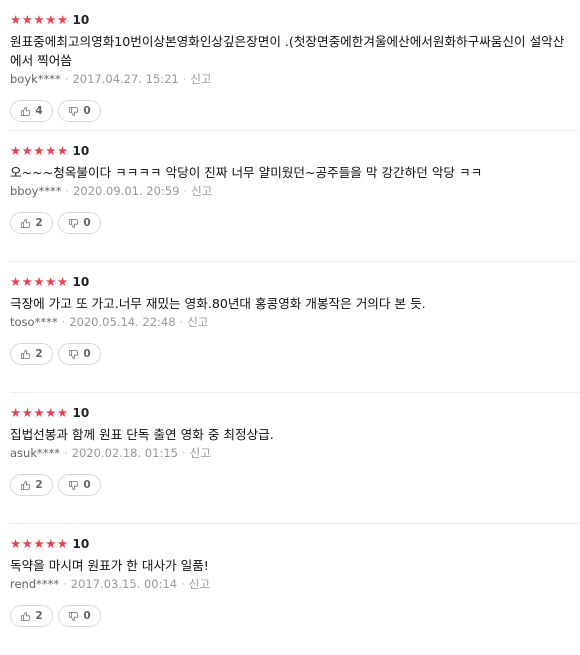 This screenshot has height=655, width=580. Describe the element at coordinates (34, 584) in the screenshot. I see `review-author: rend****` at that location.